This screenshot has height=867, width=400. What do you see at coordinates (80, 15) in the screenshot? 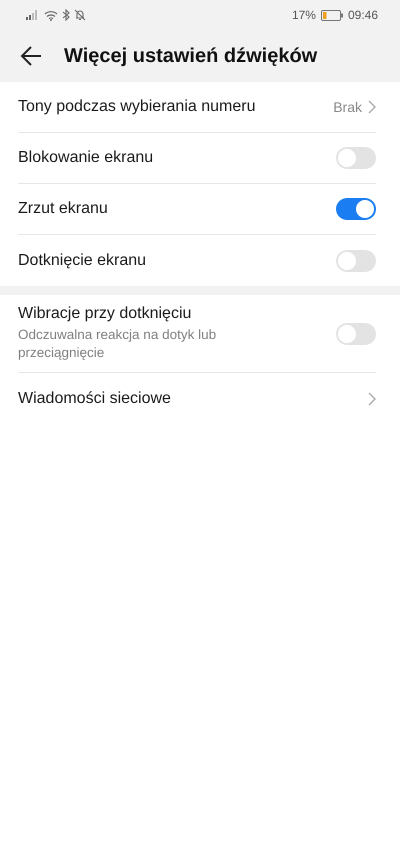
I see `bell-off-icon` at bounding box center [80, 15].